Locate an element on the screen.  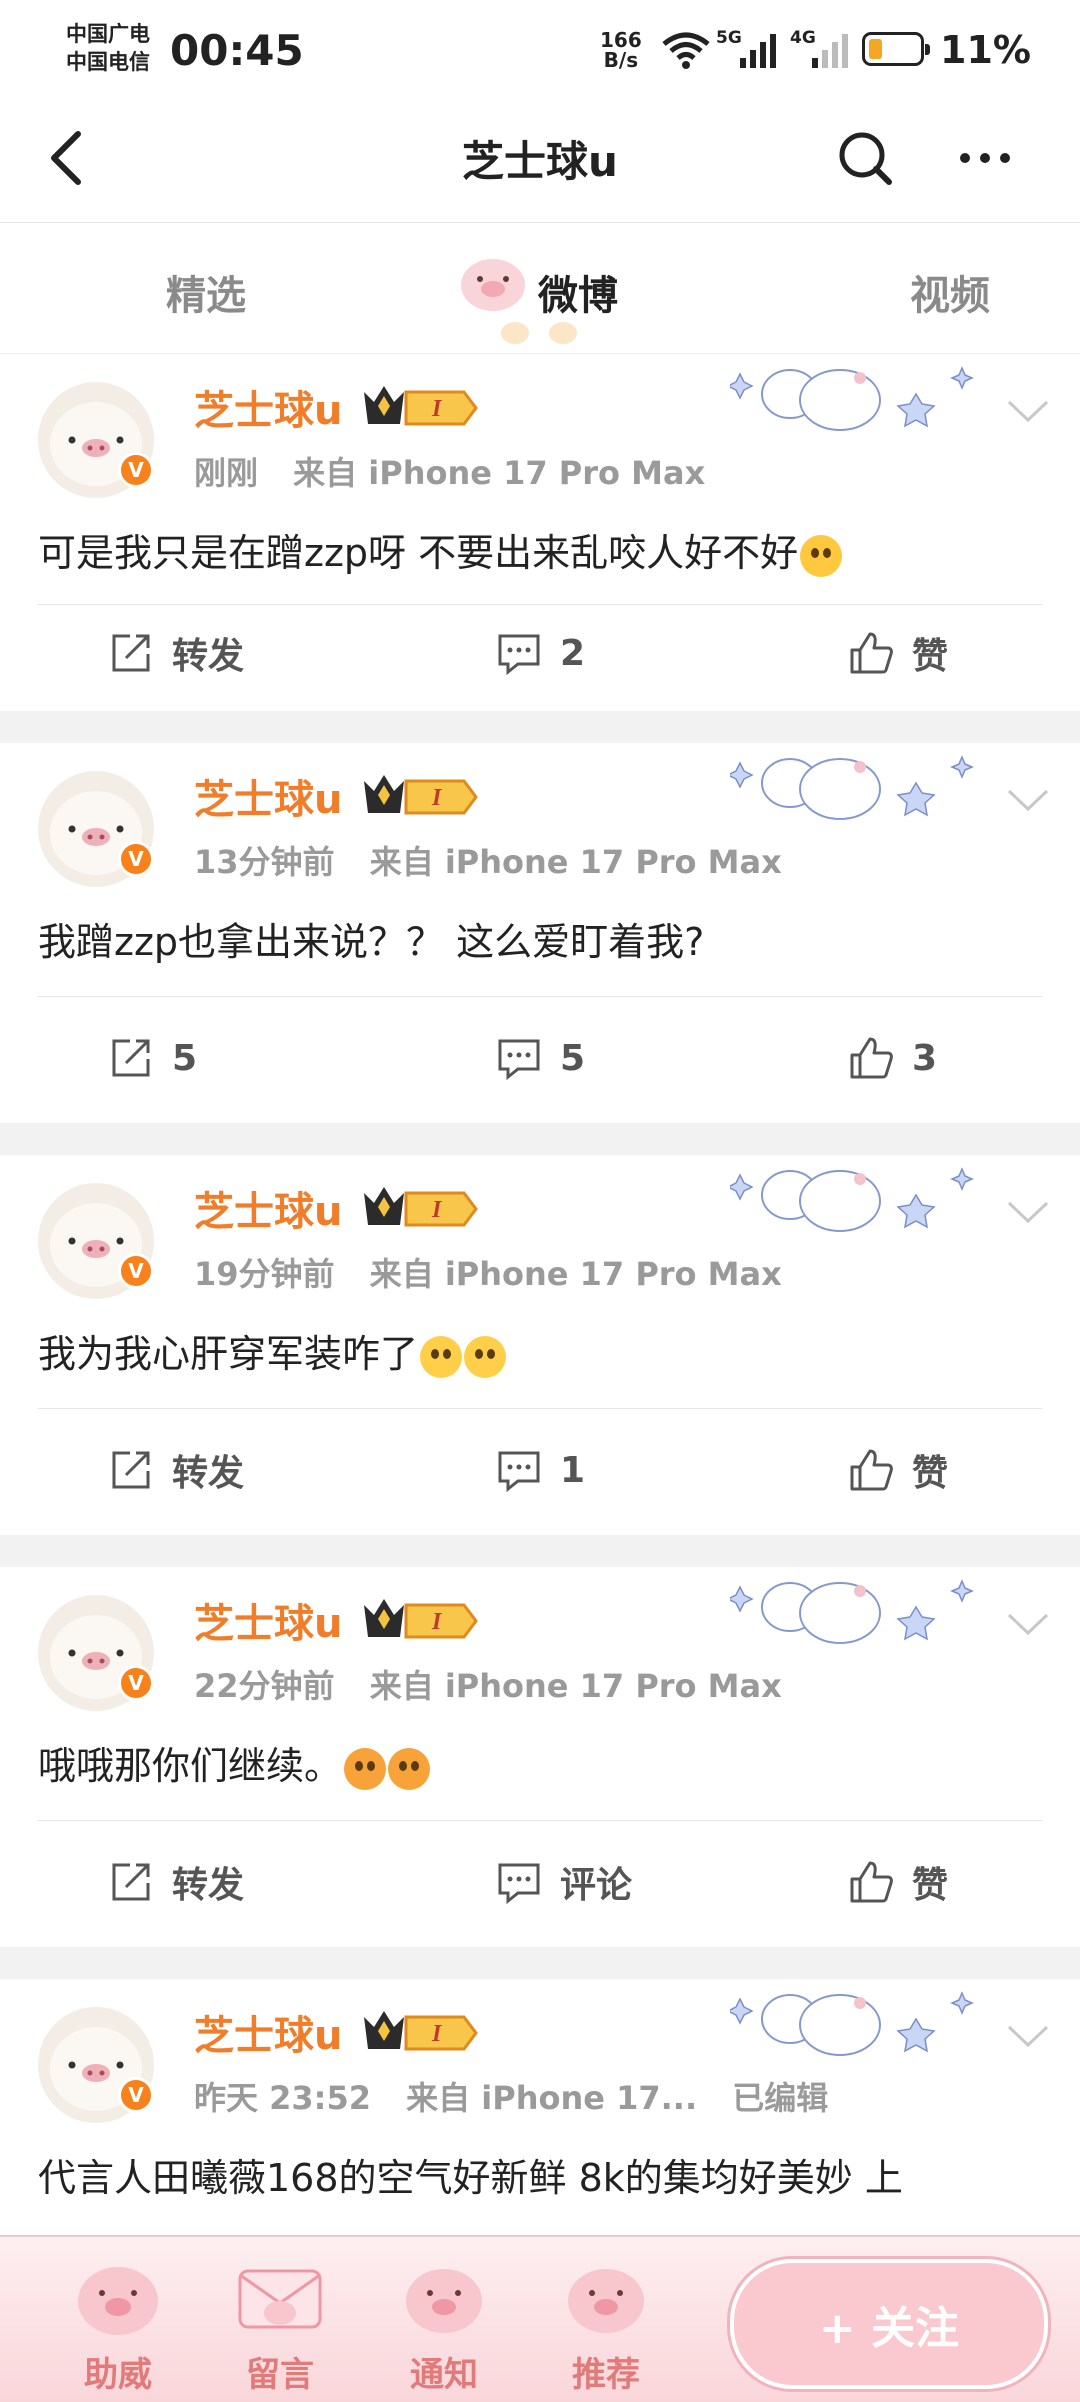
repost-button: 5 is located at coordinates (152, 1058).